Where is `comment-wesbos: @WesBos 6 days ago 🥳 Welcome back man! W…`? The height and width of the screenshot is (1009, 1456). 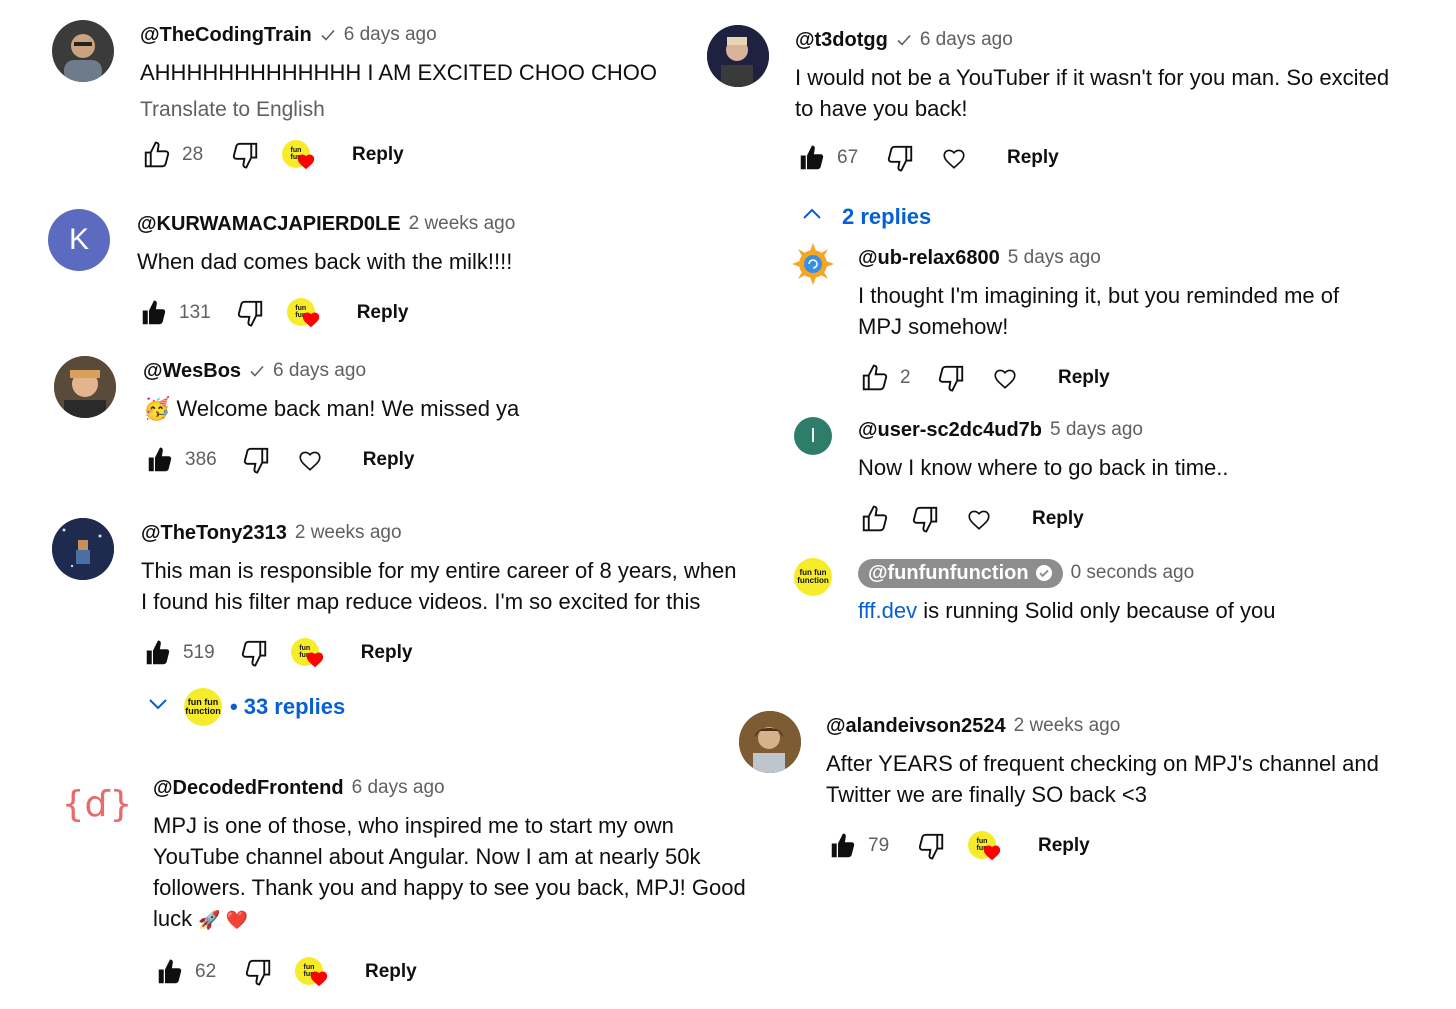
comment-wesbos: @WesBos 6 days ago 🥳 Welcome back man! W… is located at coordinates (373, 421).